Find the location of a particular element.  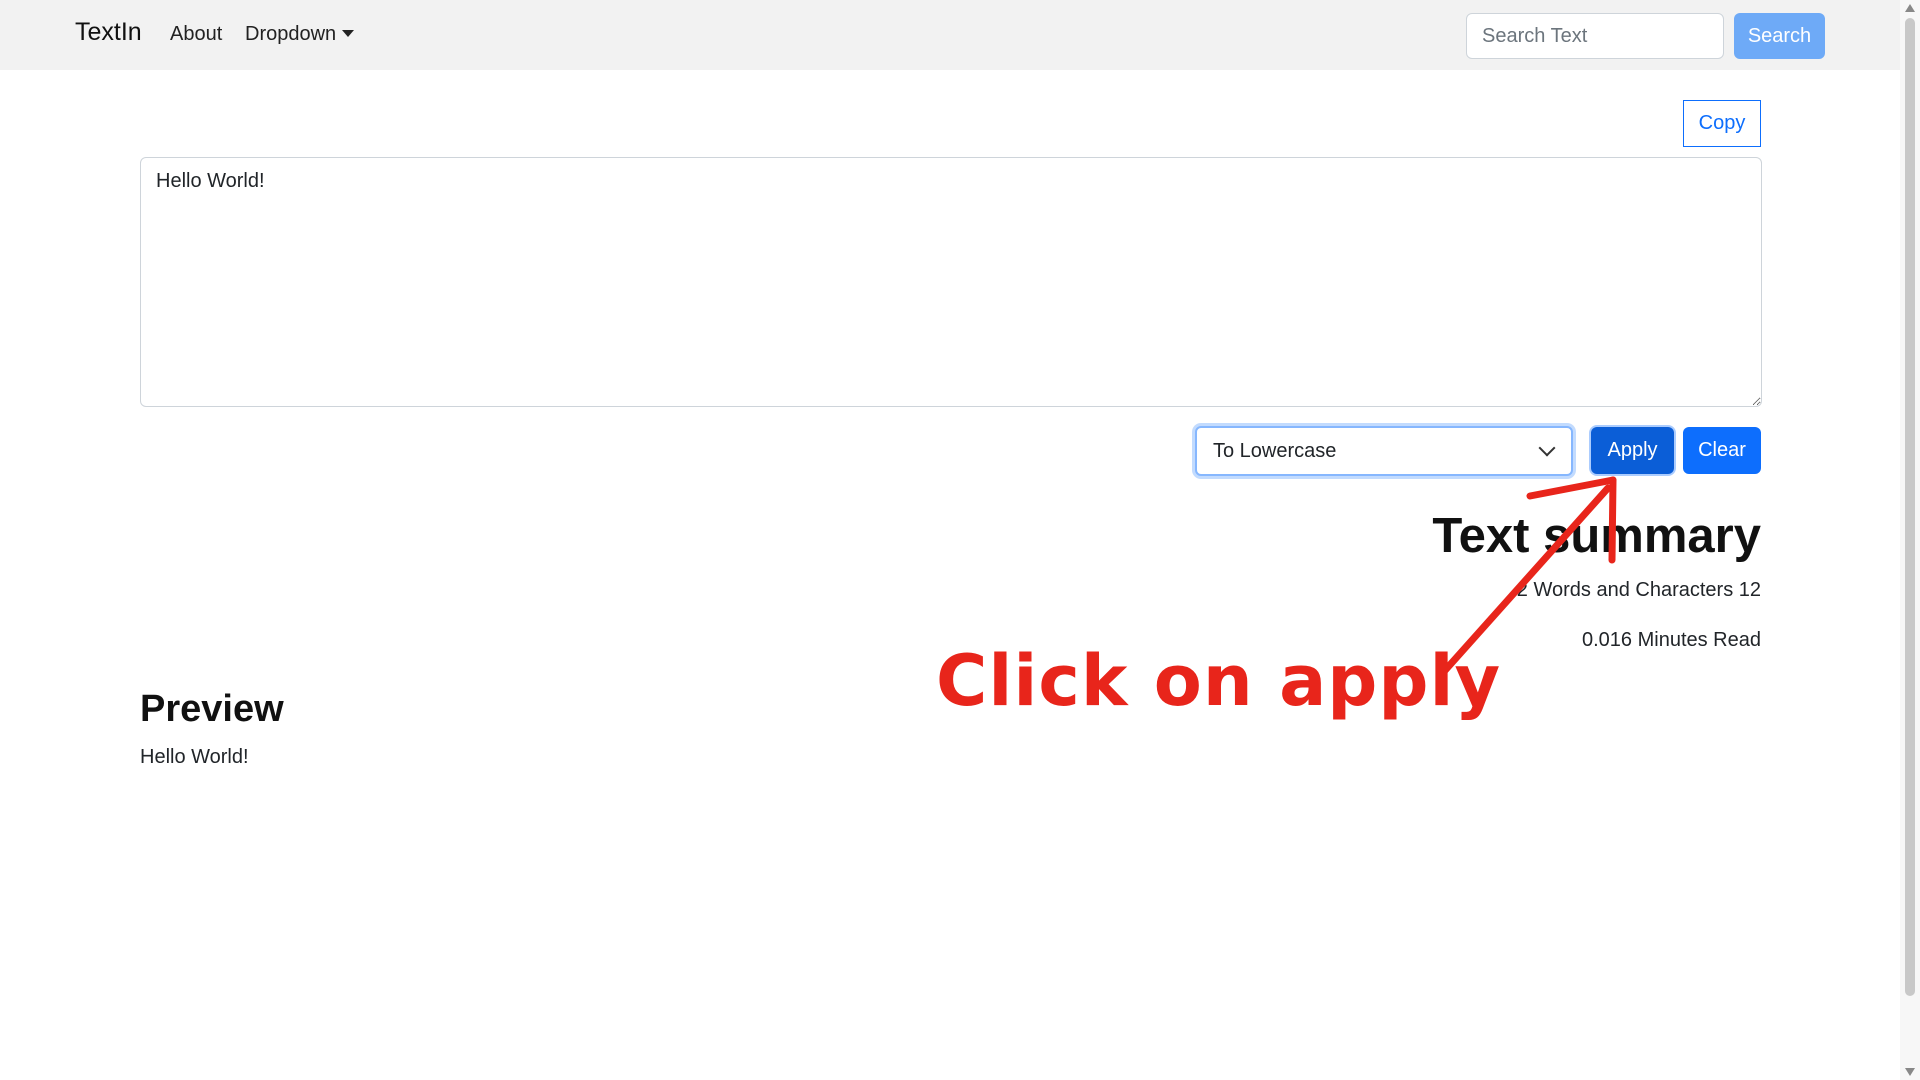

search-button: Search is located at coordinates (1779, 36).